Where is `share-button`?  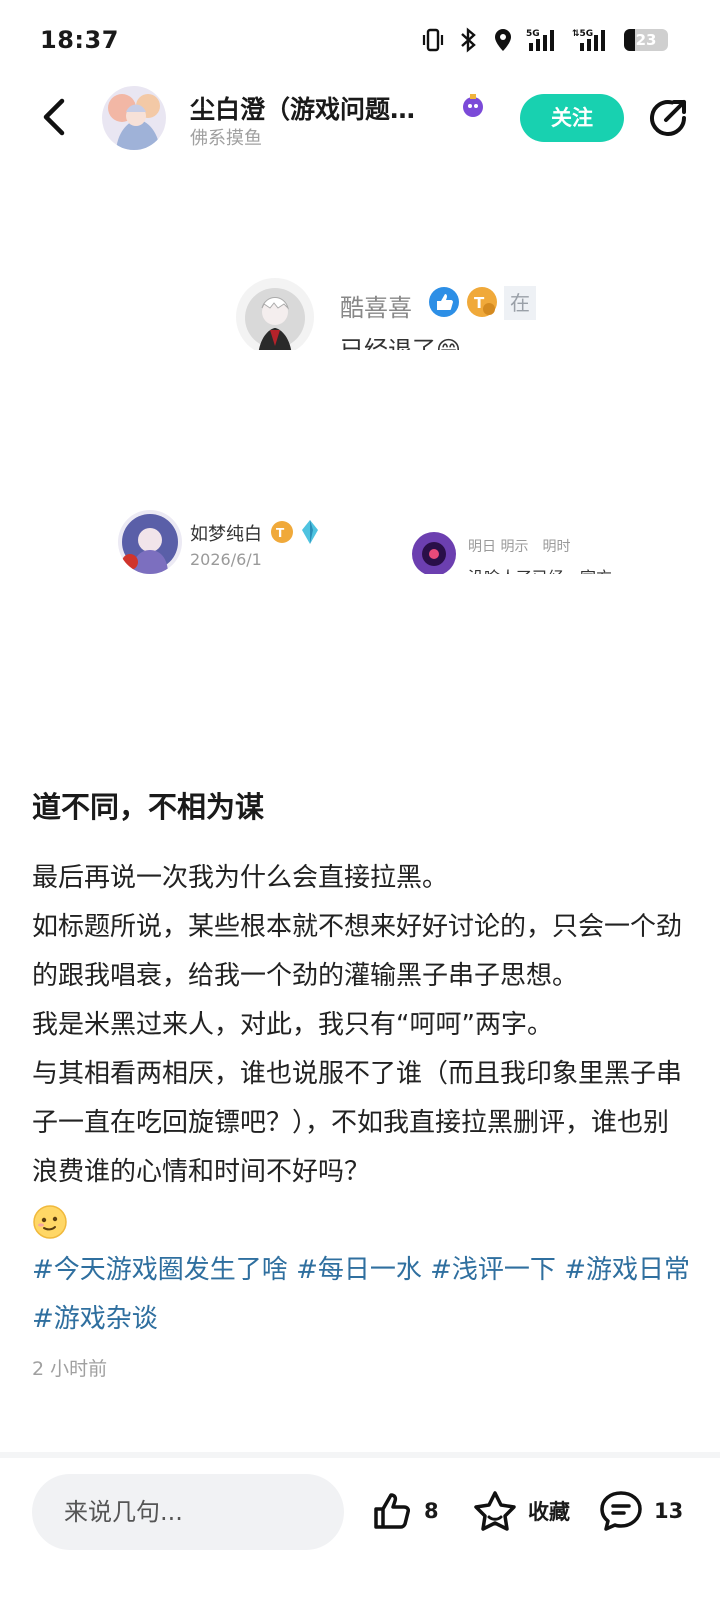
share-button is located at coordinates (668, 118).